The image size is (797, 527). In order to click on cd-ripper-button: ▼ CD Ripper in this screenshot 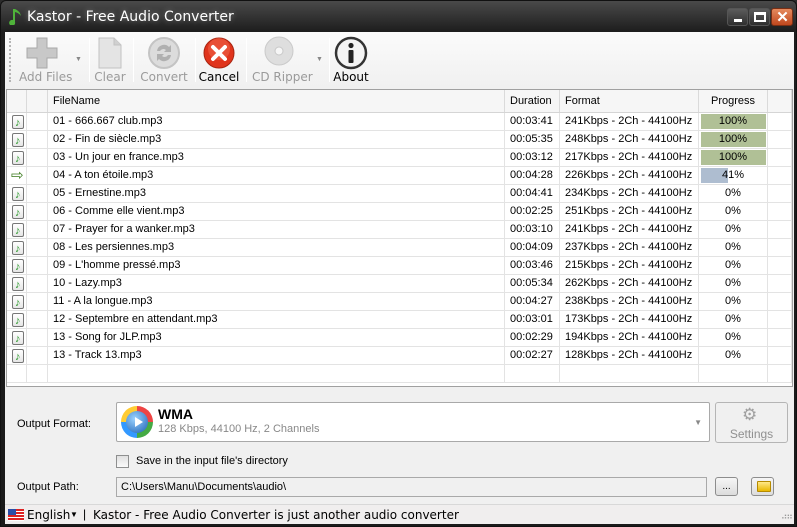, I will do `click(288, 60)`.